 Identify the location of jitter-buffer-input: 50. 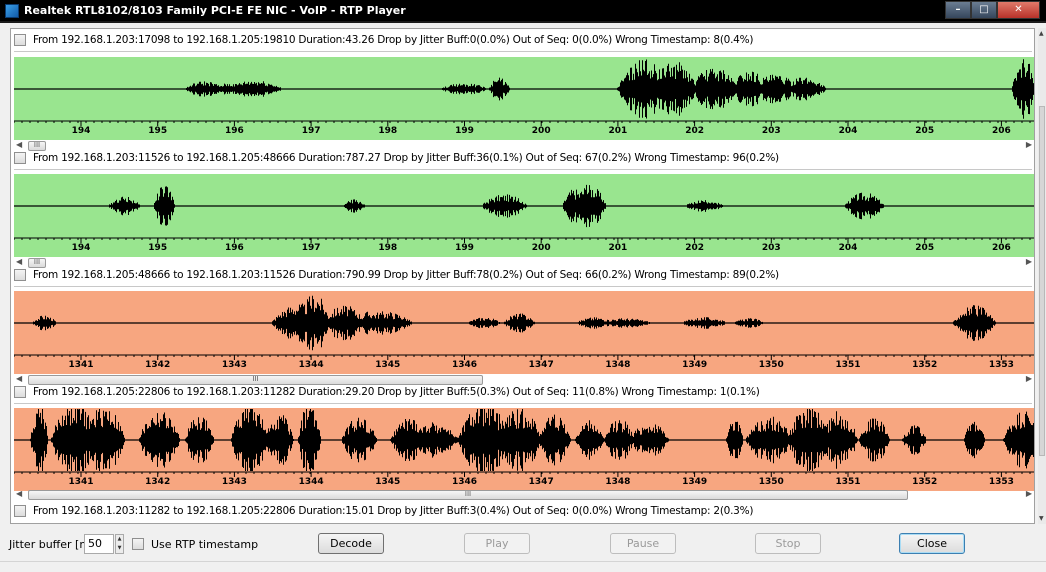
(99, 544).